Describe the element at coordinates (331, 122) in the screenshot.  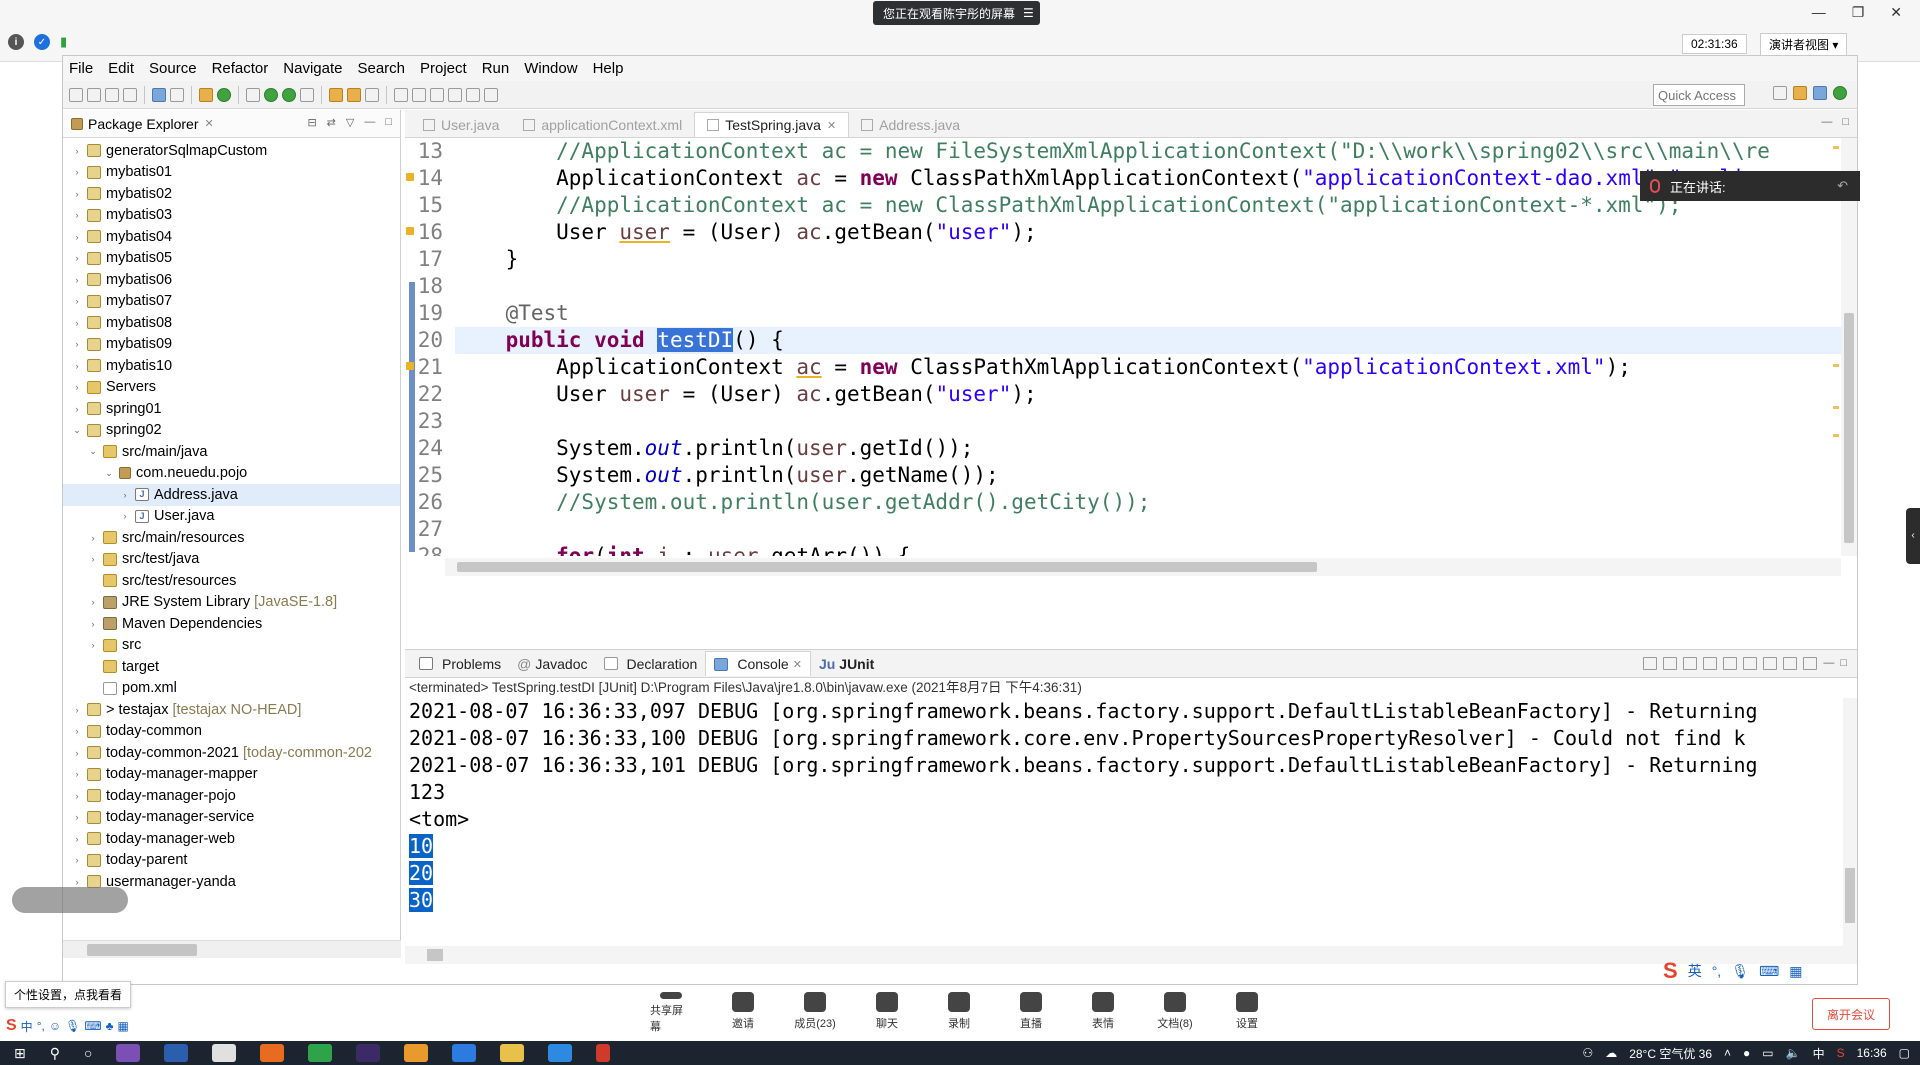
I see `link-editor-icon: ⇄` at that location.